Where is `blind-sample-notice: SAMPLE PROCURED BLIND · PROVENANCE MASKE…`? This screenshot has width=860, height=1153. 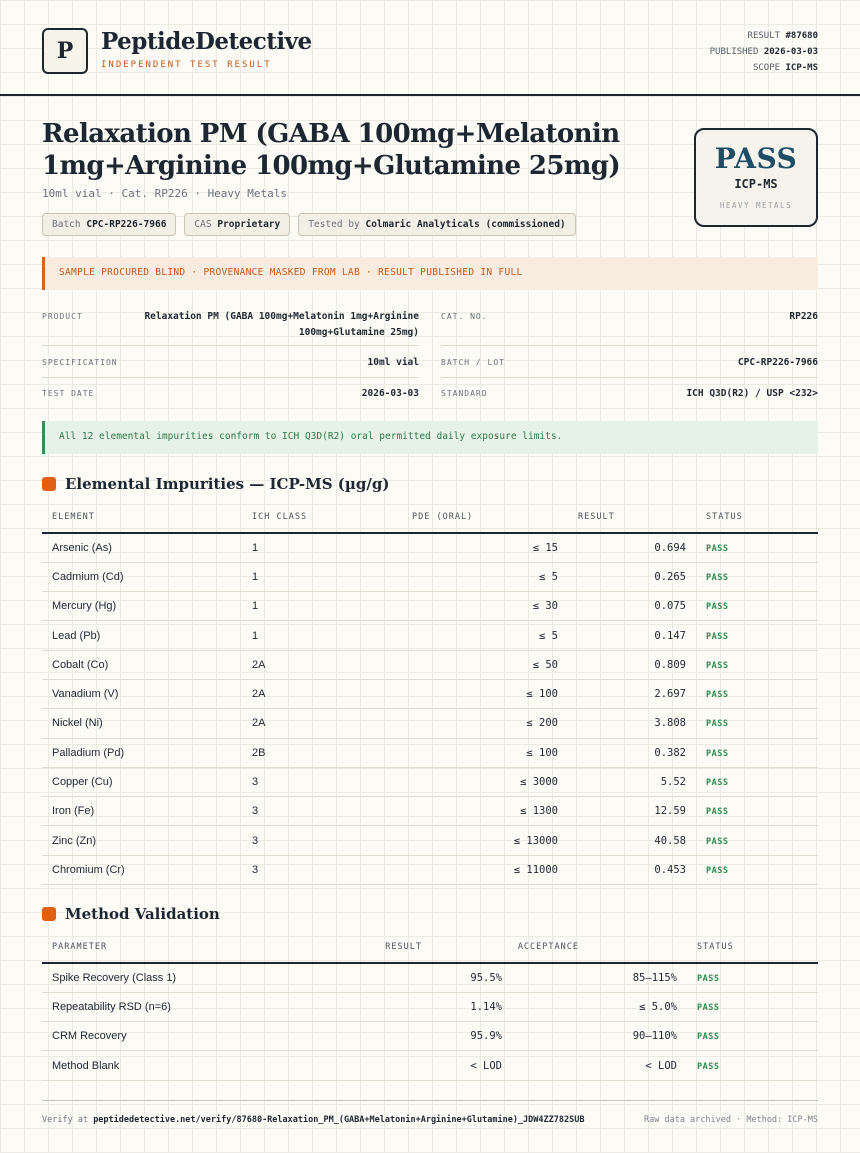 blind-sample-notice: SAMPLE PROCURED BLIND · PROVENANCE MASKE… is located at coordinates (430, 273).